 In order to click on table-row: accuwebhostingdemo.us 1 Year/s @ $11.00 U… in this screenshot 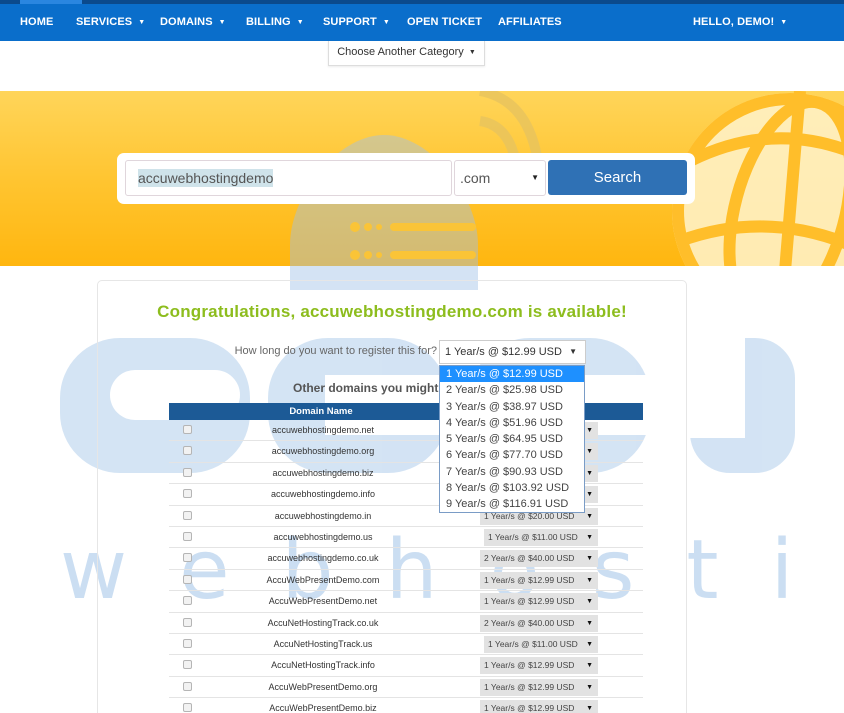, I will do `click(406, 538)`.